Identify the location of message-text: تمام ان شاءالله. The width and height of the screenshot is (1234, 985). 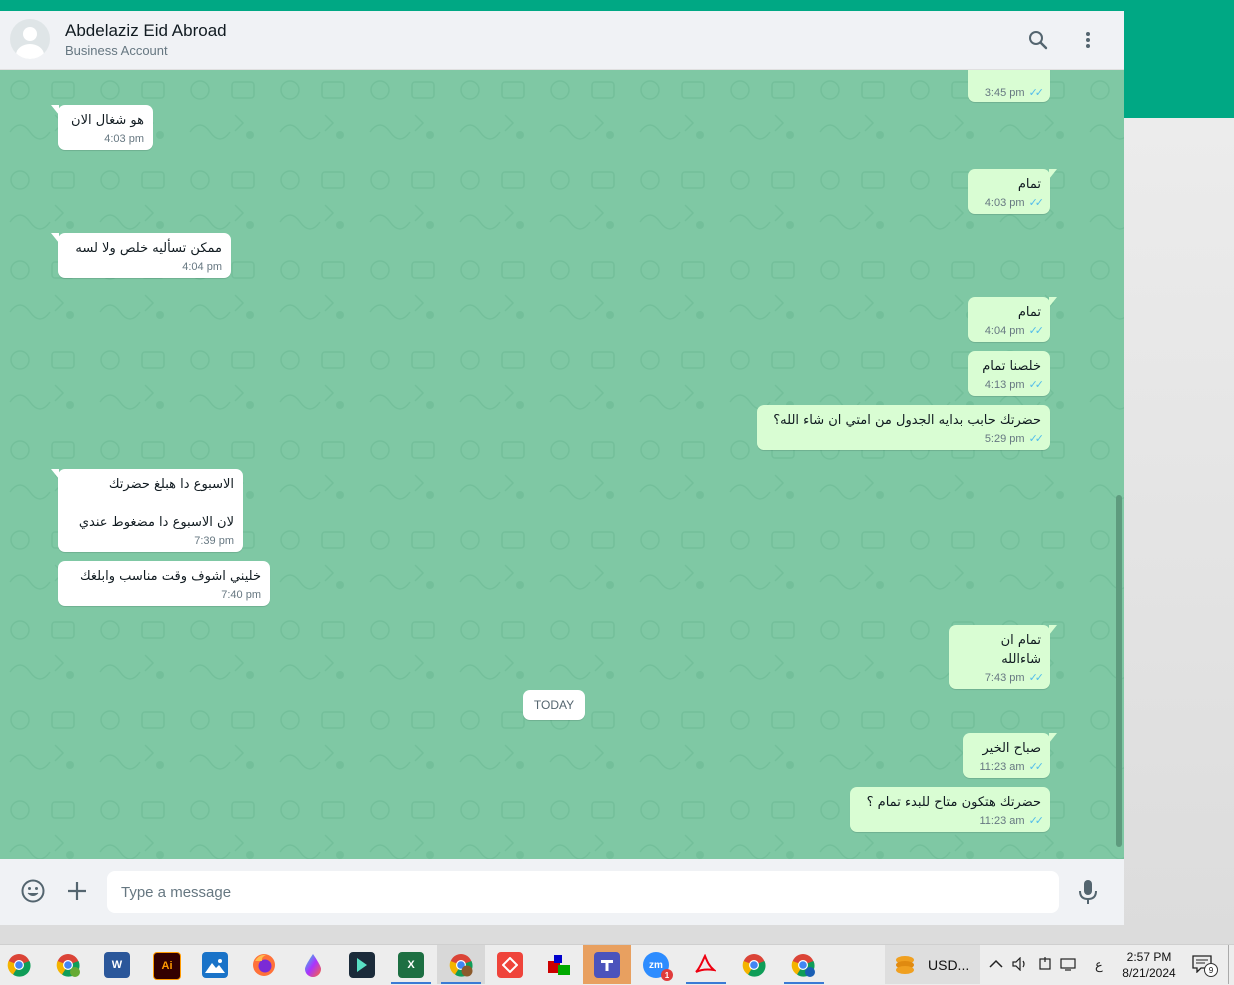
(1020, 650).